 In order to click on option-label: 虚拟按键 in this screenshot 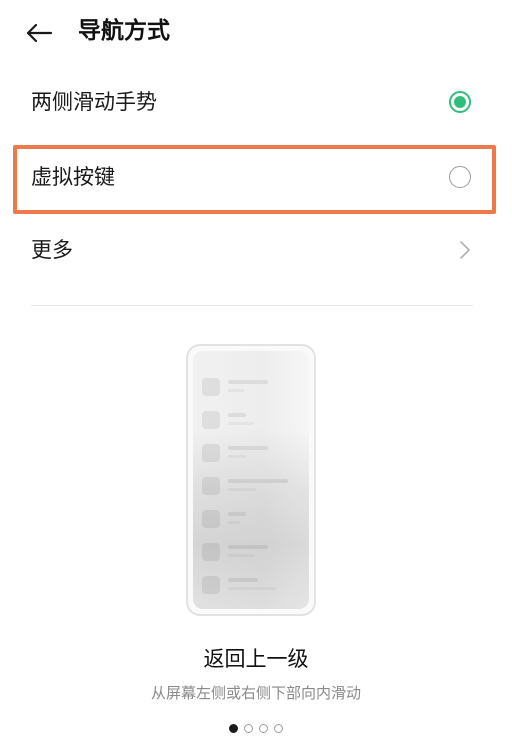, I will do `click(73, 177)`.